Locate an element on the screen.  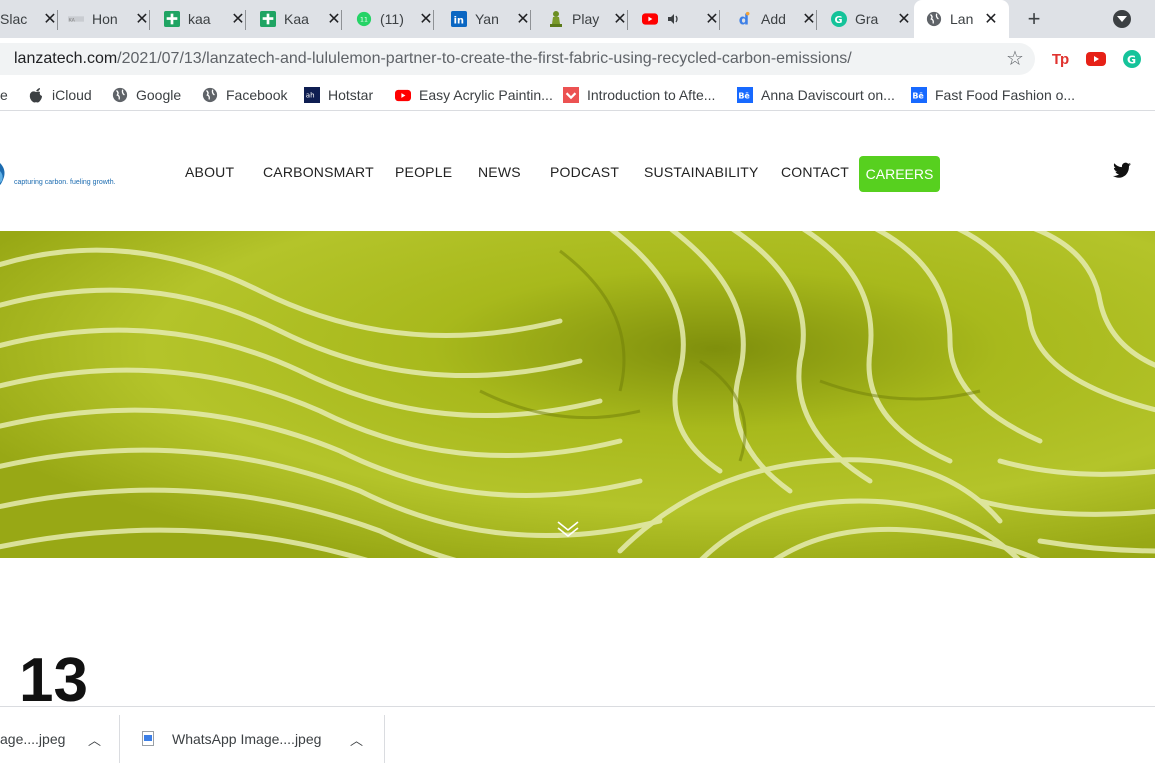
nav-news: NEWS is located at coordinates (499, 172).